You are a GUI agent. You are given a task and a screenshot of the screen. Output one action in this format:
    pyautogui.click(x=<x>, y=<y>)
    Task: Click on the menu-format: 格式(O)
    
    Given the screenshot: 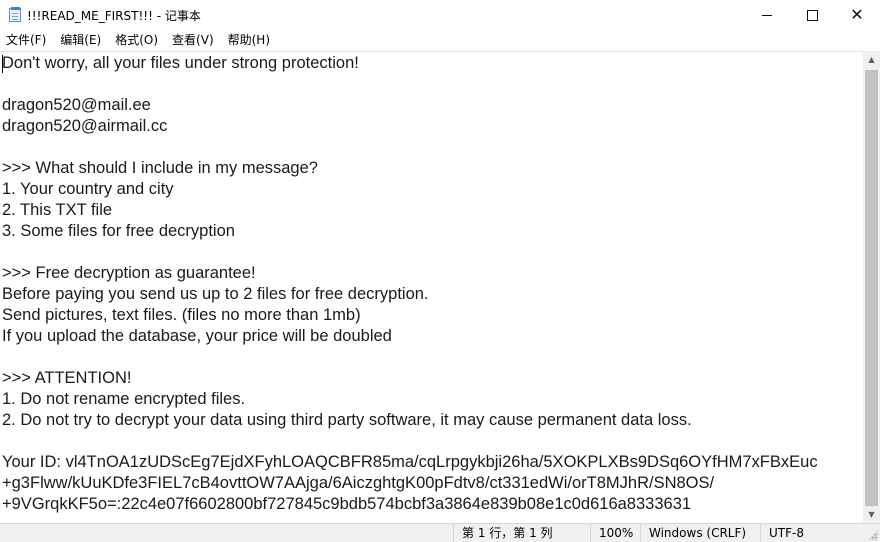 What is the action you would take?
    pyautogui.click(x=136, y=40)
    